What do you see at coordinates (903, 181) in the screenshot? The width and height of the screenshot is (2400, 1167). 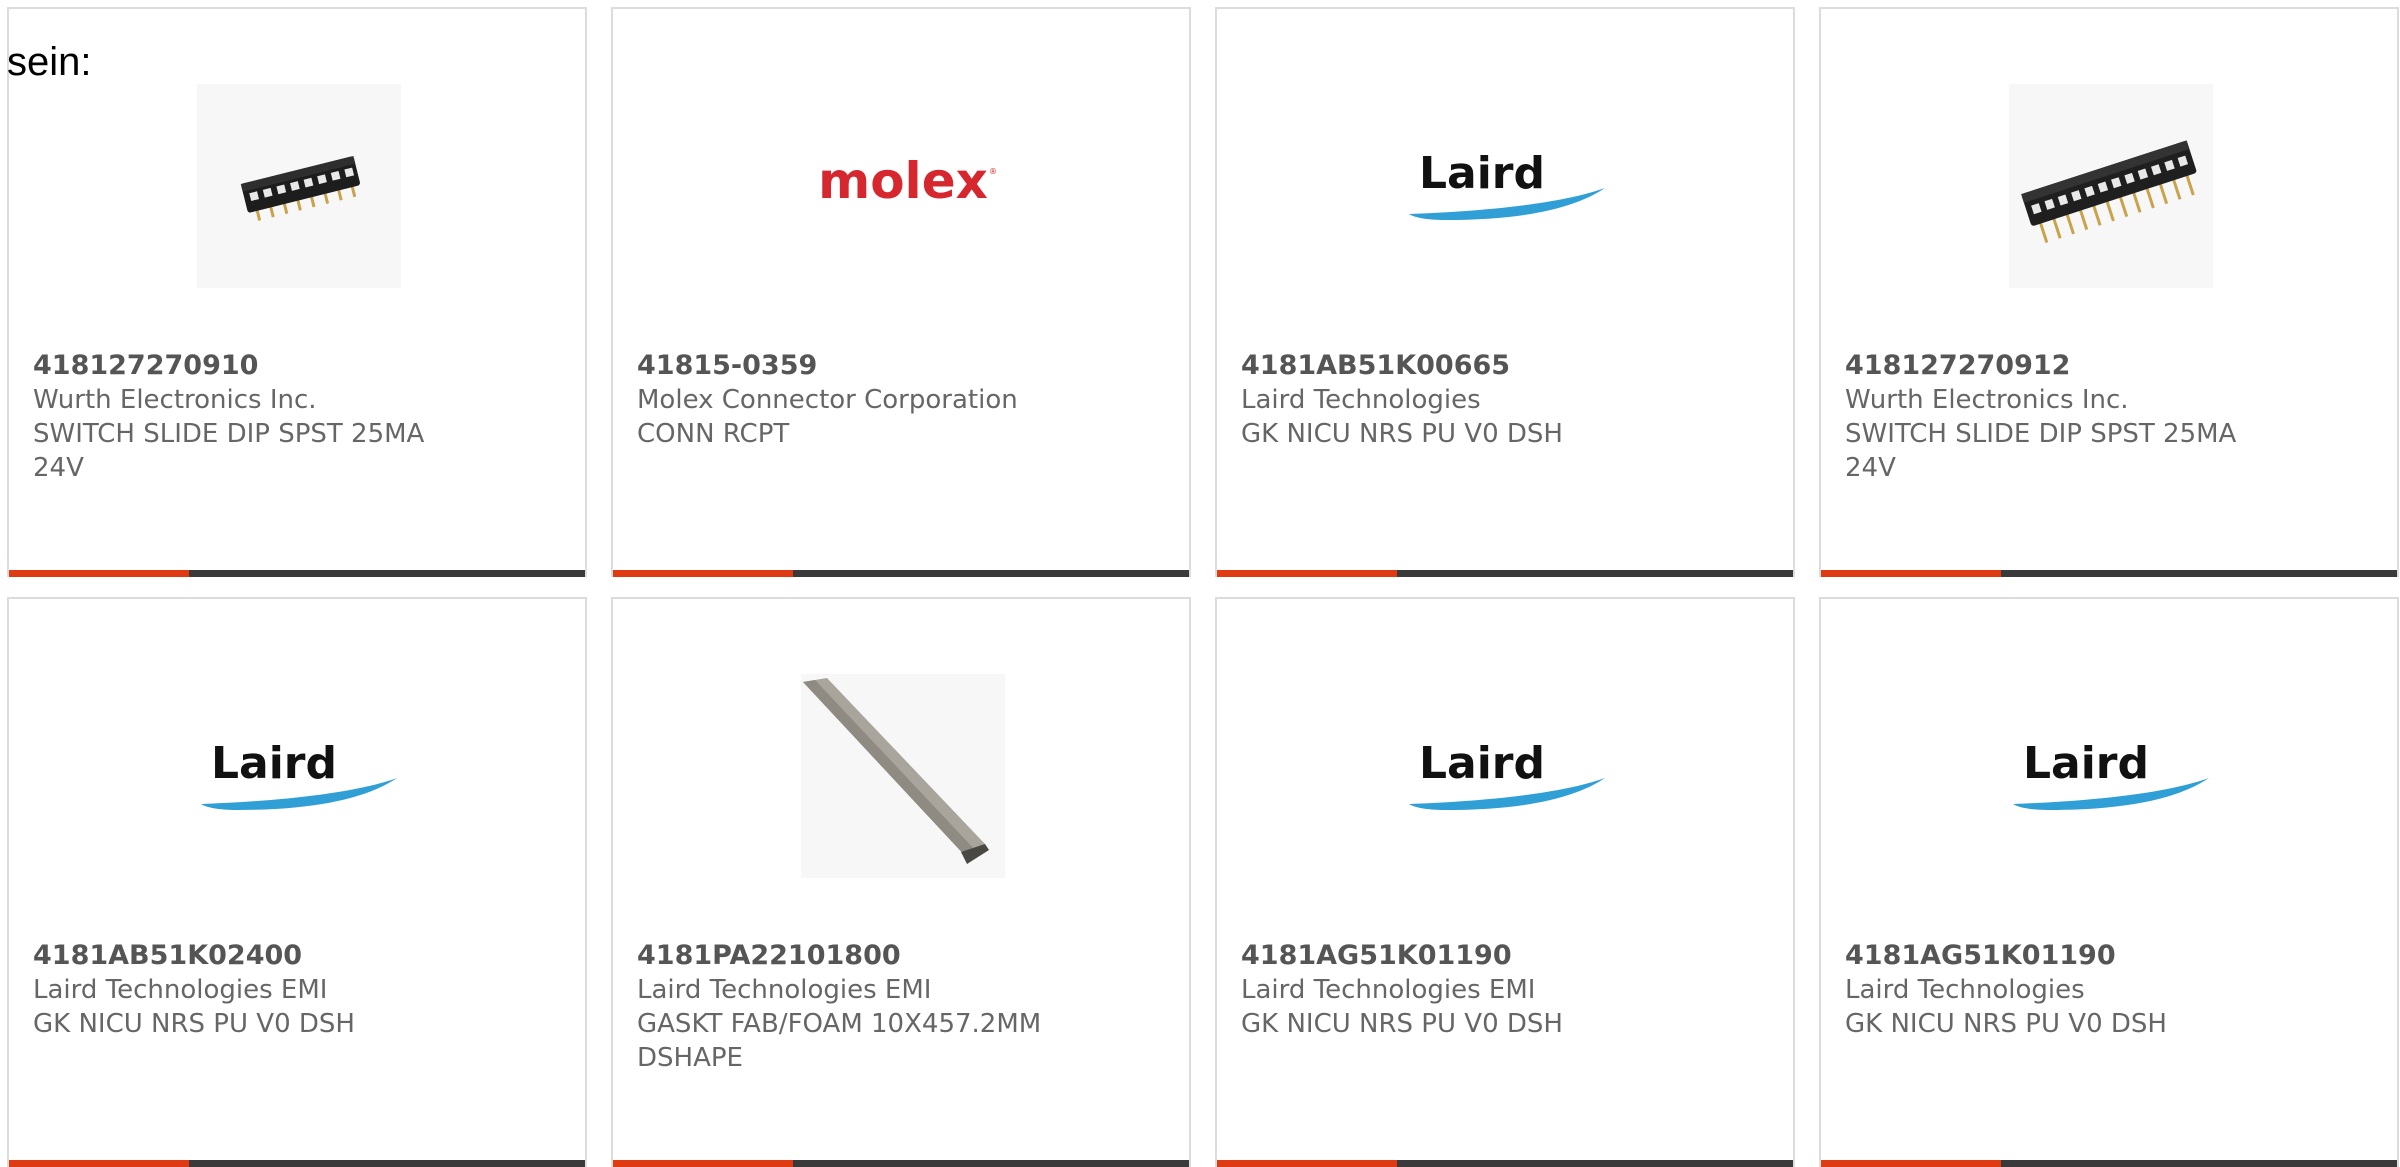 I see `molex-logo-text: molex` at bounding box center [903, 181].